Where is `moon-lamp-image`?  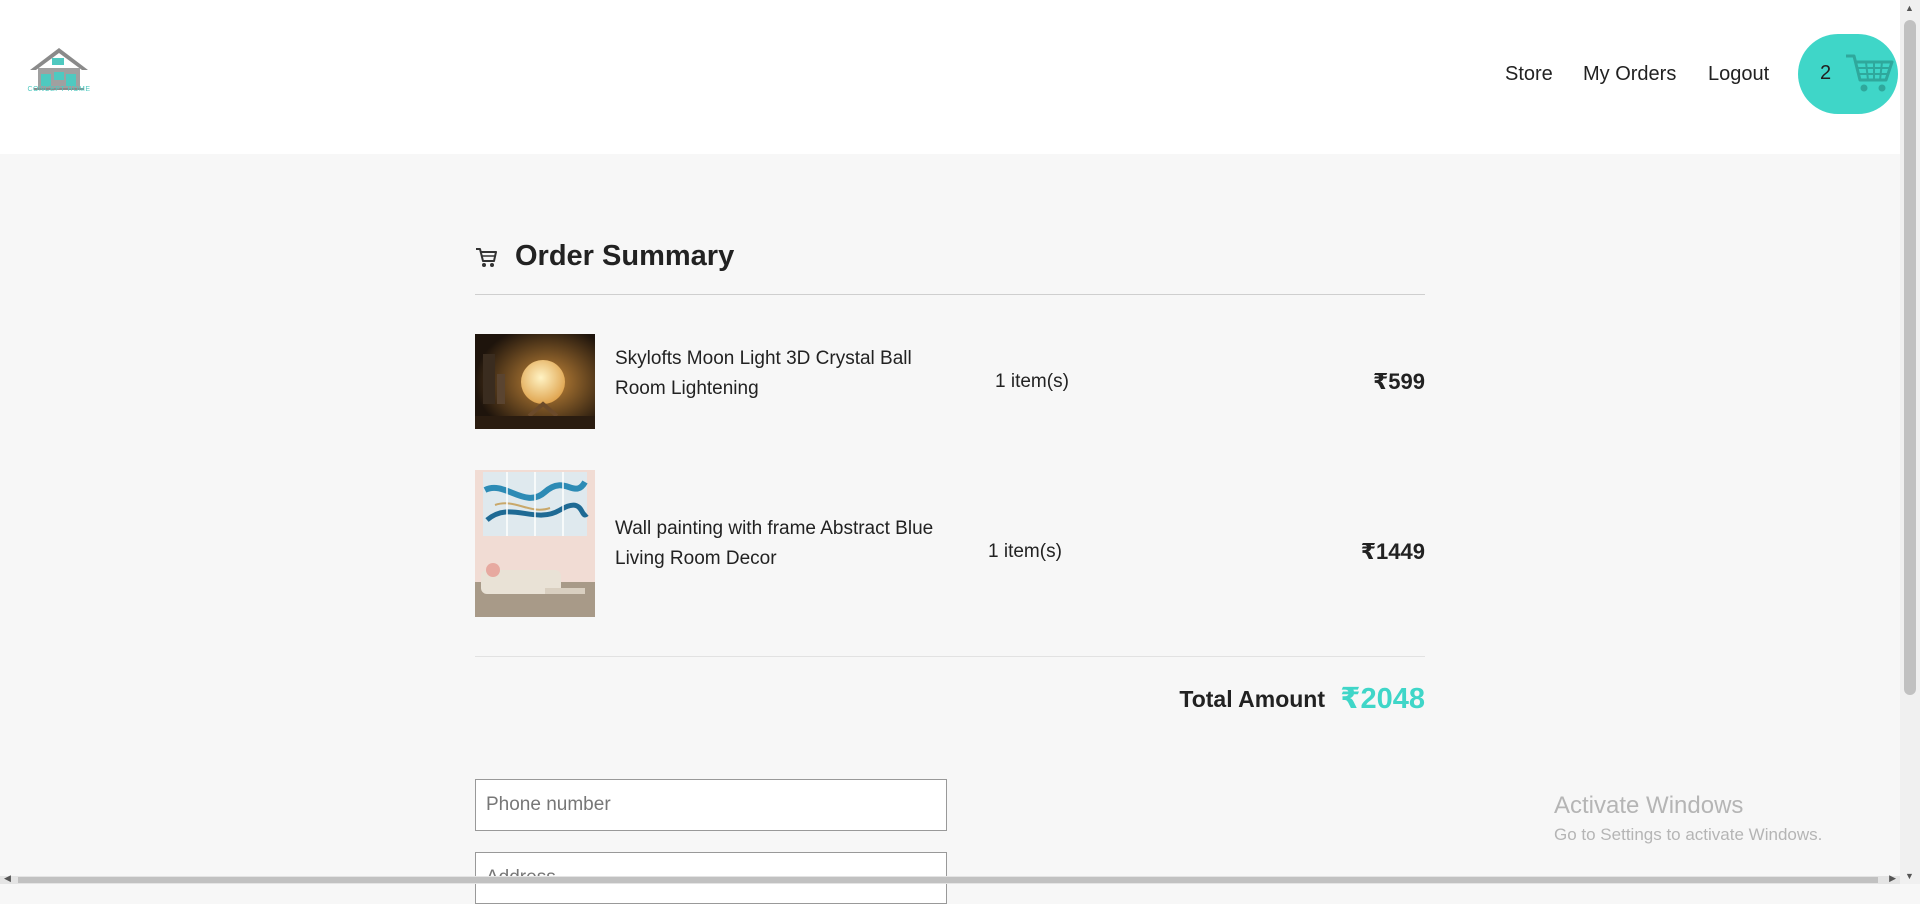 moon-lamp-image is located at coordinates (535, 381).